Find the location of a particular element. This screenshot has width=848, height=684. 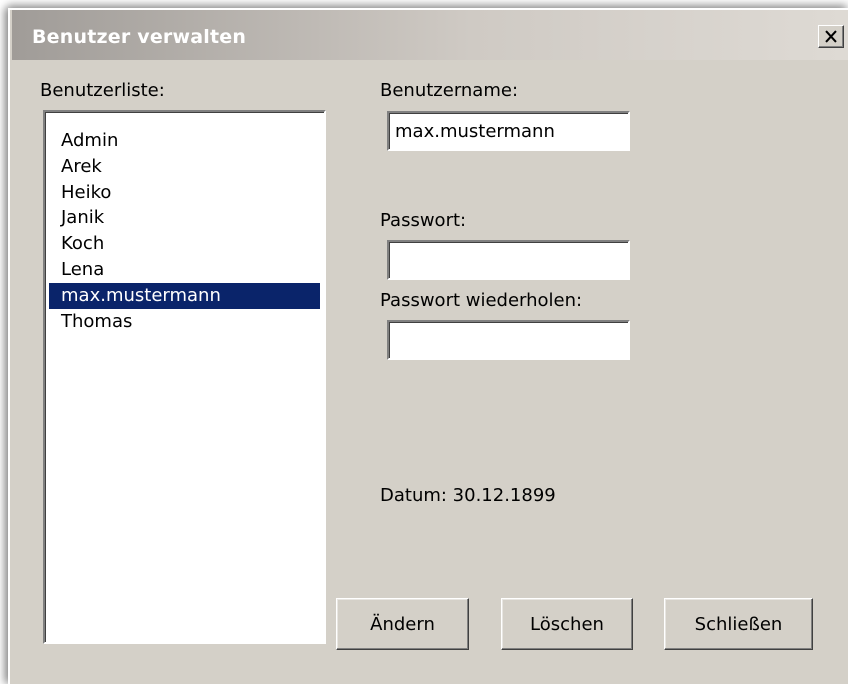

close-button: Schließen is located at coordinates (738, 624).